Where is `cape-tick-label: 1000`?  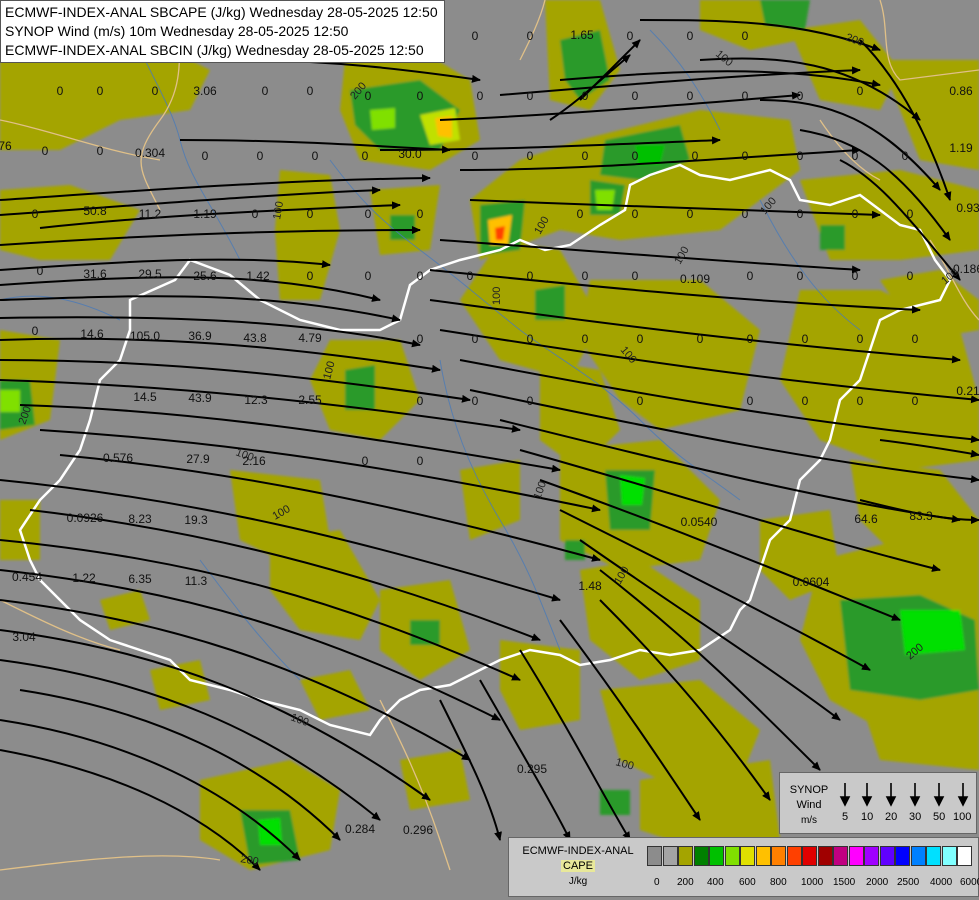
cape-tick-label: 1000 is located at coordinates (812, 882).